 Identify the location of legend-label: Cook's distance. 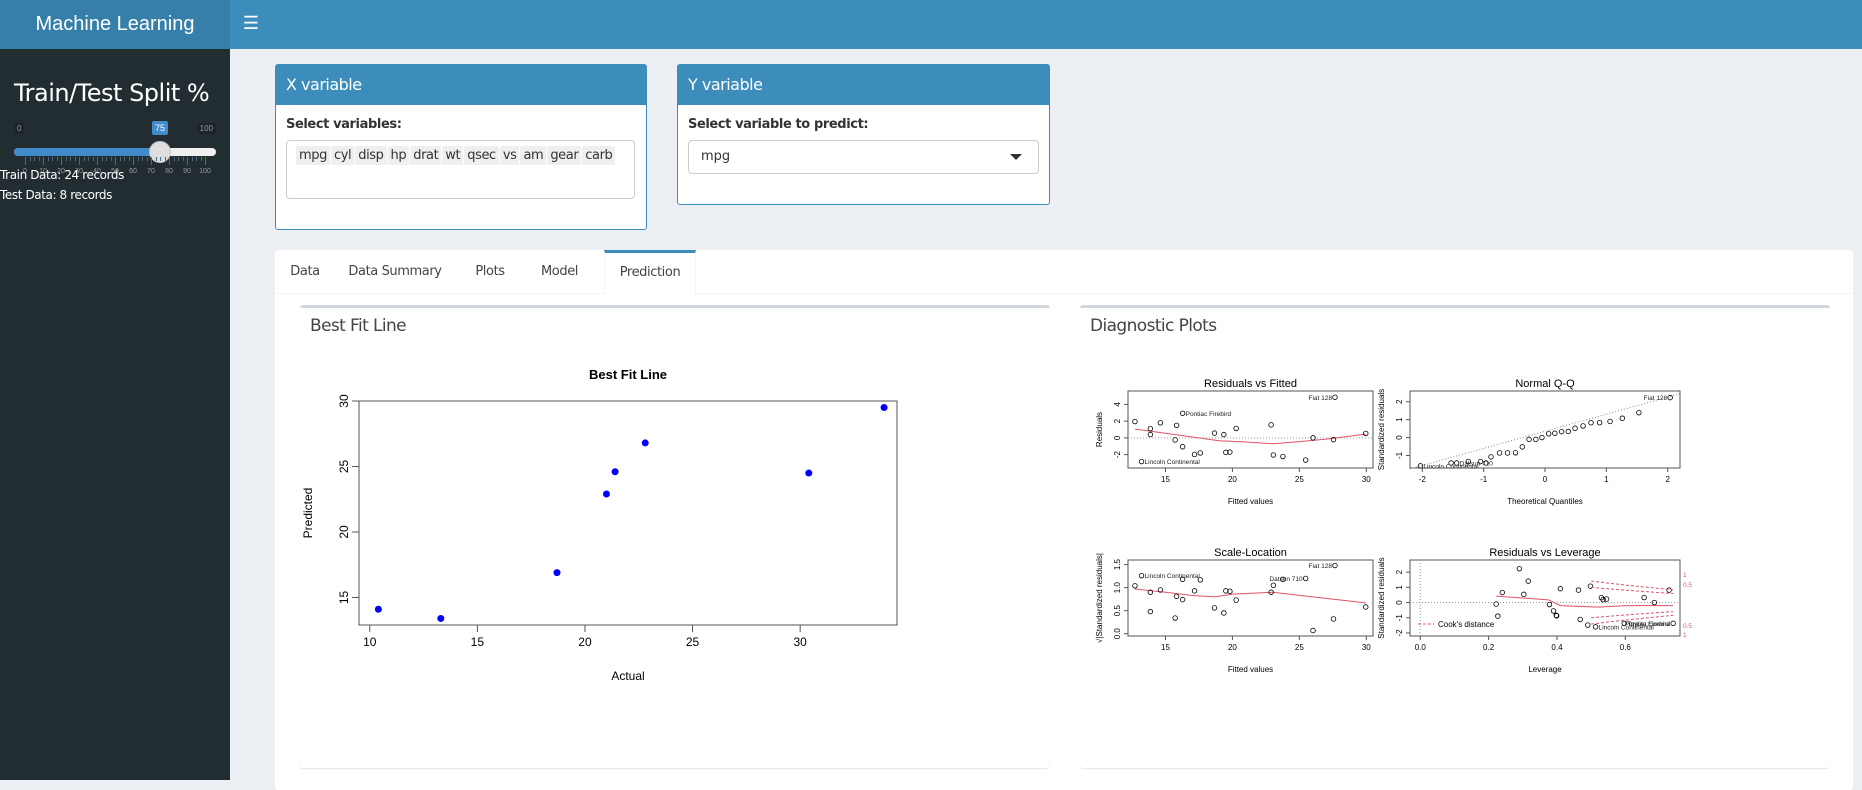
(1466, 624).